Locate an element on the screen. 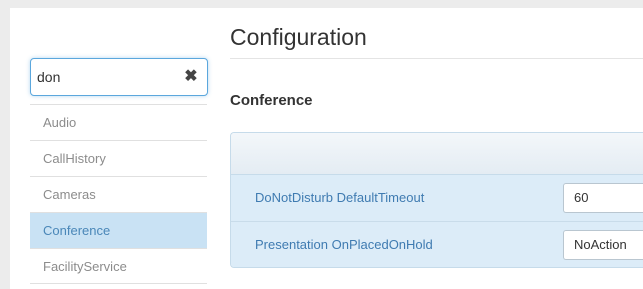 Image resolution: width=643 pixels, height=289 pixels. sidebar-item-facilityservice: FacilityService is located at coordinates (118, 266).